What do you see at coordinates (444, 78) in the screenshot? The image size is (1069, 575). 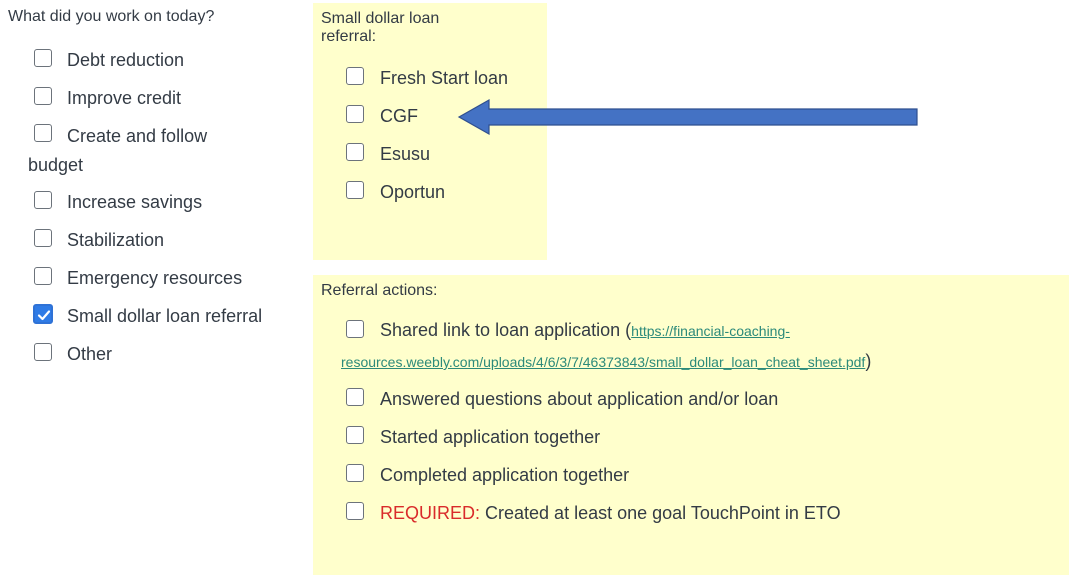 I see `option-label: Fresh Start loan` at bounding box center [444, 78].